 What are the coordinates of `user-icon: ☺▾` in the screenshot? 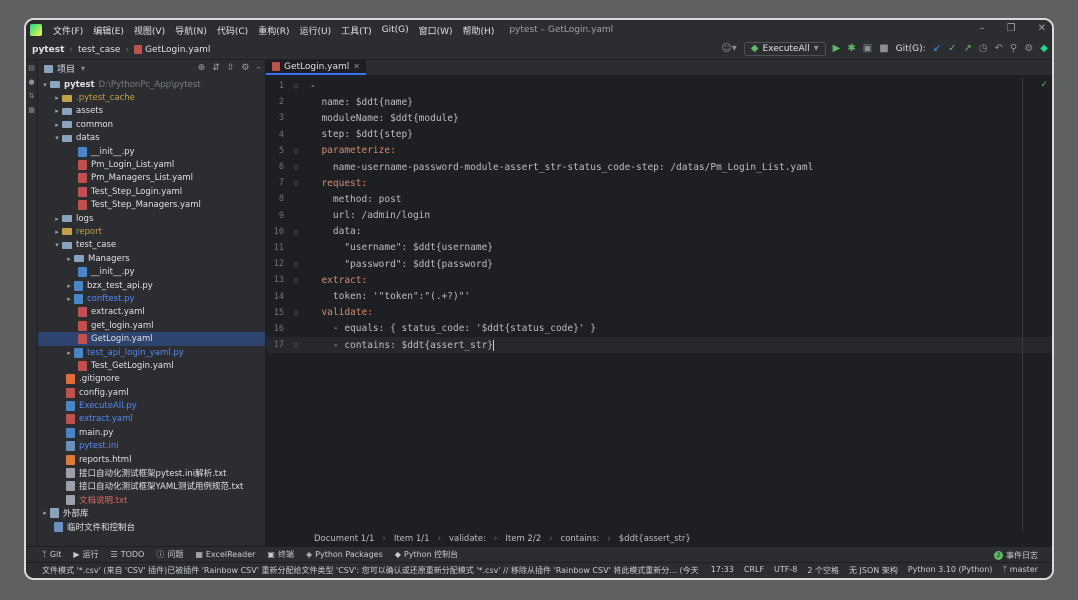 It's located at (728, 49).